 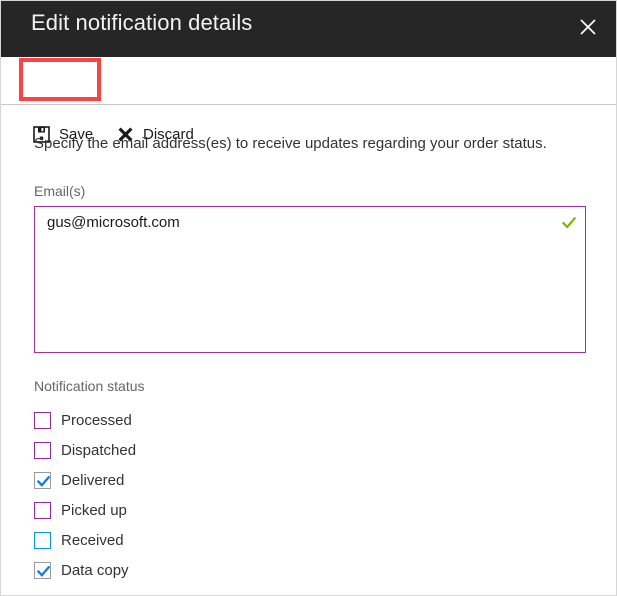 What do you see at coordinates (92, 540) in the screenshot?
I see `checkbox-label: Received` at bounding box center [92, 540].